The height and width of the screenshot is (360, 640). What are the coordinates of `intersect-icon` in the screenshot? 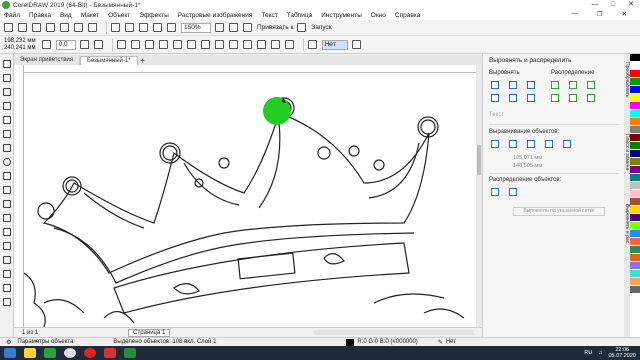 It's located at (191, 44).